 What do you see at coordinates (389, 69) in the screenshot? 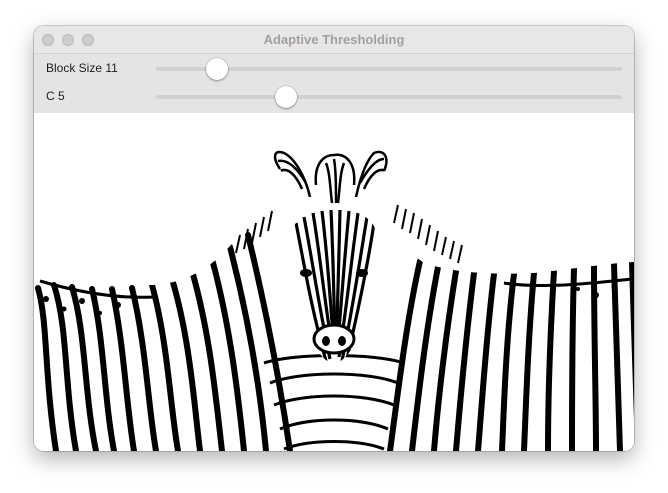
I see `block-size-slider` at bounding box center [389, 69].